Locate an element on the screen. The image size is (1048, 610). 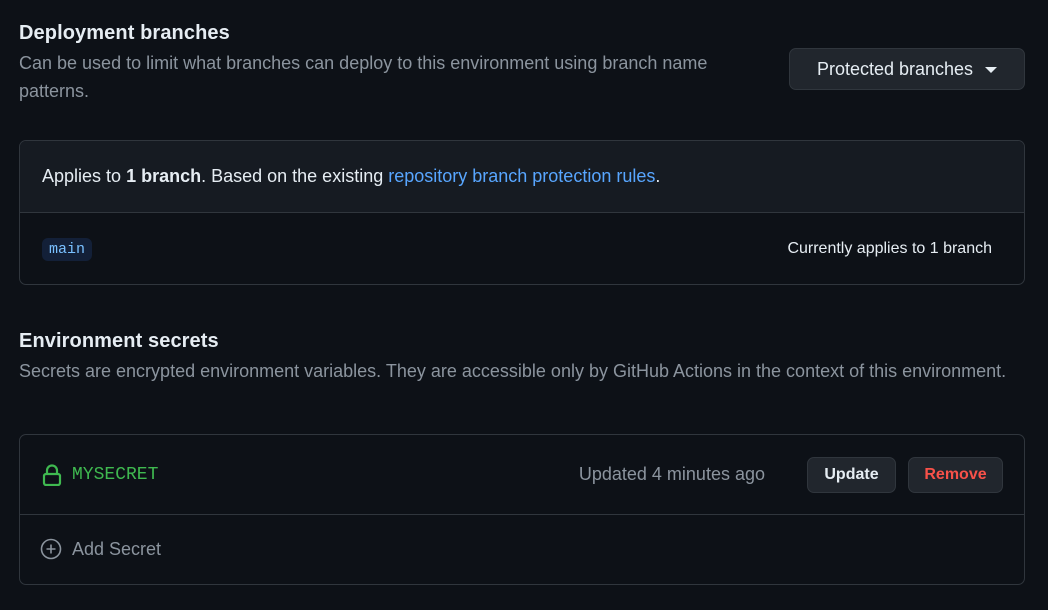
info-middle: . Based on the existing is located at coordinates (295, 176).